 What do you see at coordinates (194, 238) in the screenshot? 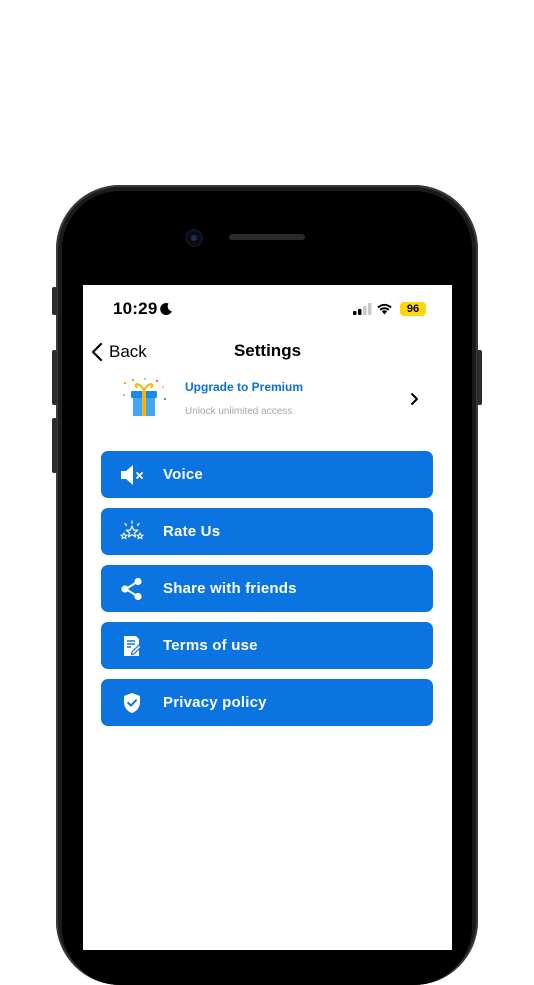
I see `front-camera` at bounding box center [194, 238].